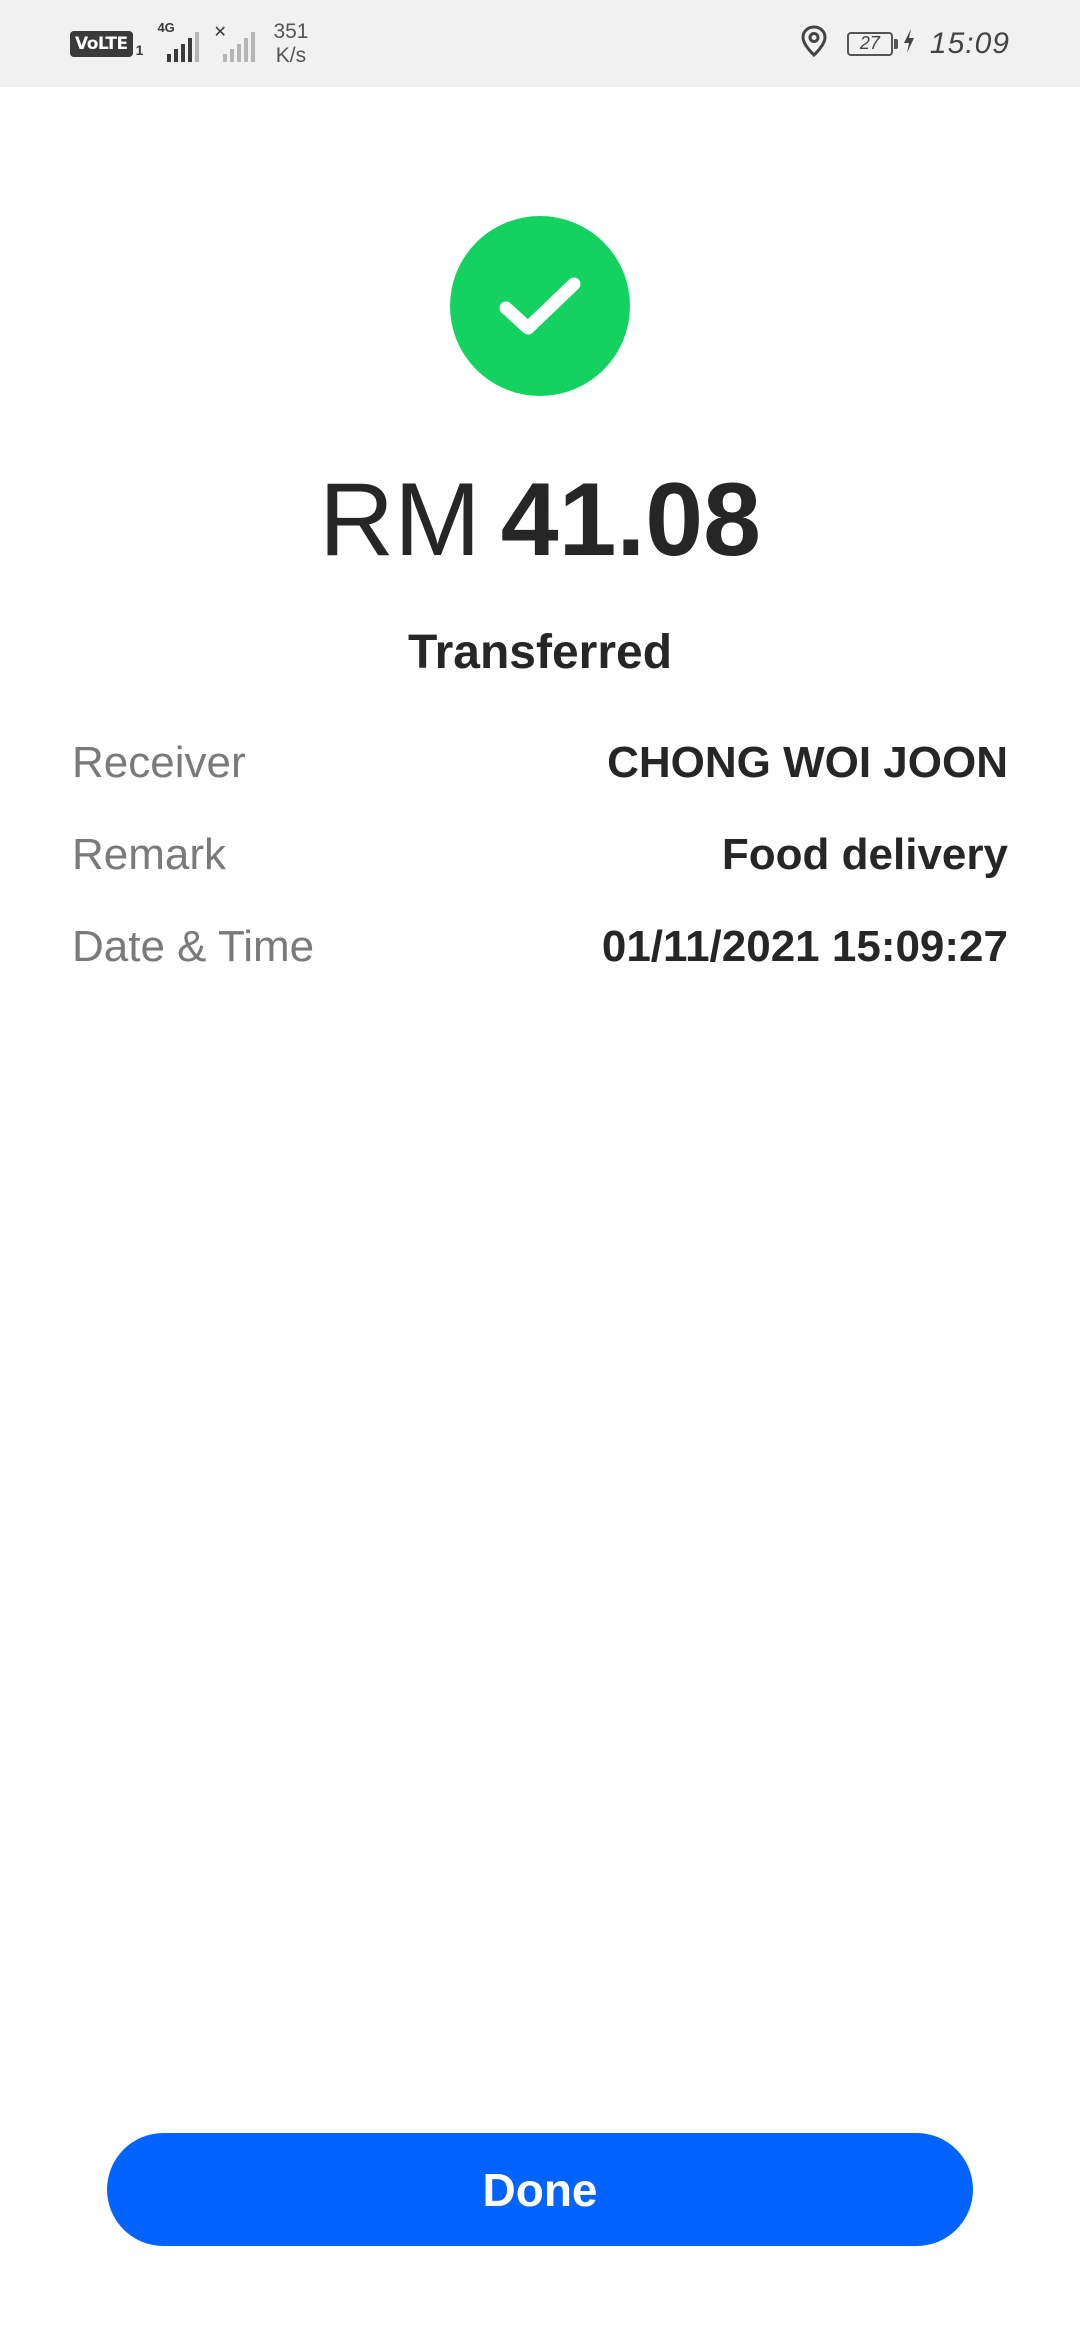  I want to click on network-type-label: 4G, so click(166, 27).